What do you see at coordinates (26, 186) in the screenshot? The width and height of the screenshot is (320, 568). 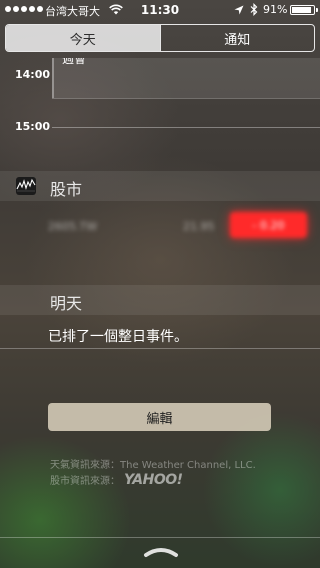 I see `stocks-app-icon` at bounding box center [26, 186].